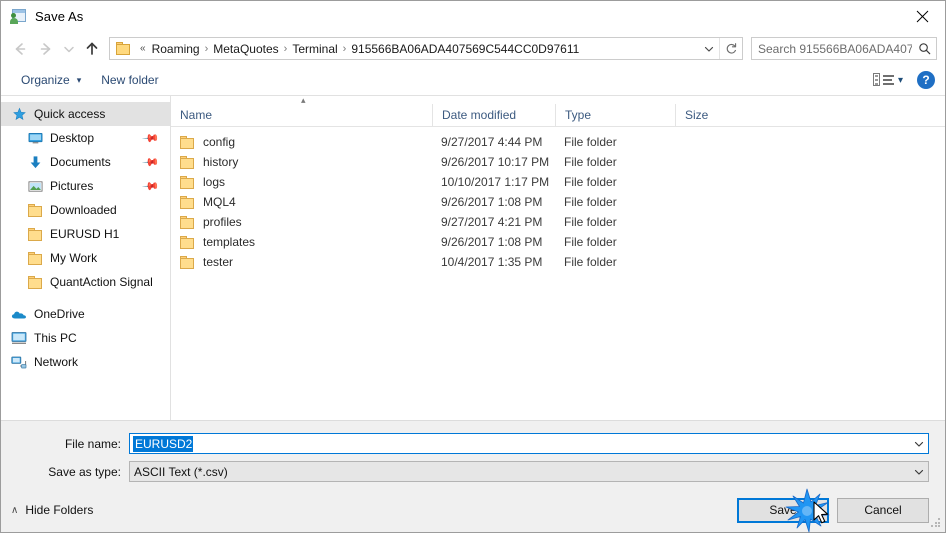  What do you see at coordinates (85, 362) in the screenshot?
I see `sidebar-item-network: Network` at bounding box center [85, 362].